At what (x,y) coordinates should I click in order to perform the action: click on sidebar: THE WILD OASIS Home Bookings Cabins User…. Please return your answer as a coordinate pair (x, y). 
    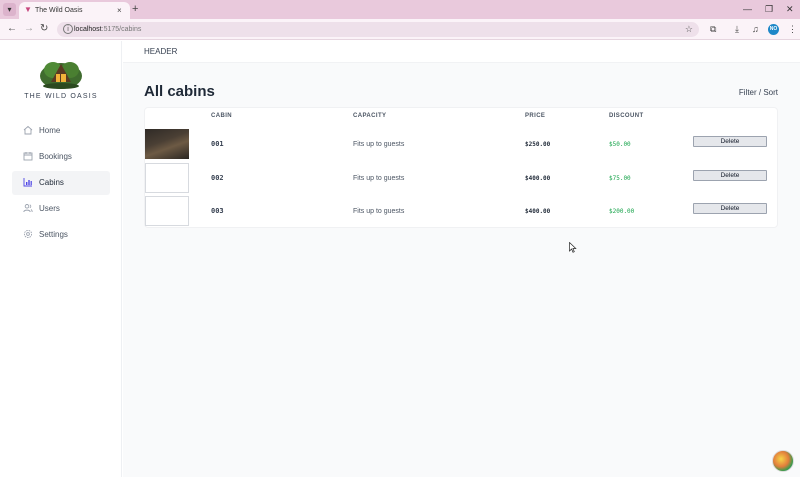
    Looking at the image, I should click on (61, 259).